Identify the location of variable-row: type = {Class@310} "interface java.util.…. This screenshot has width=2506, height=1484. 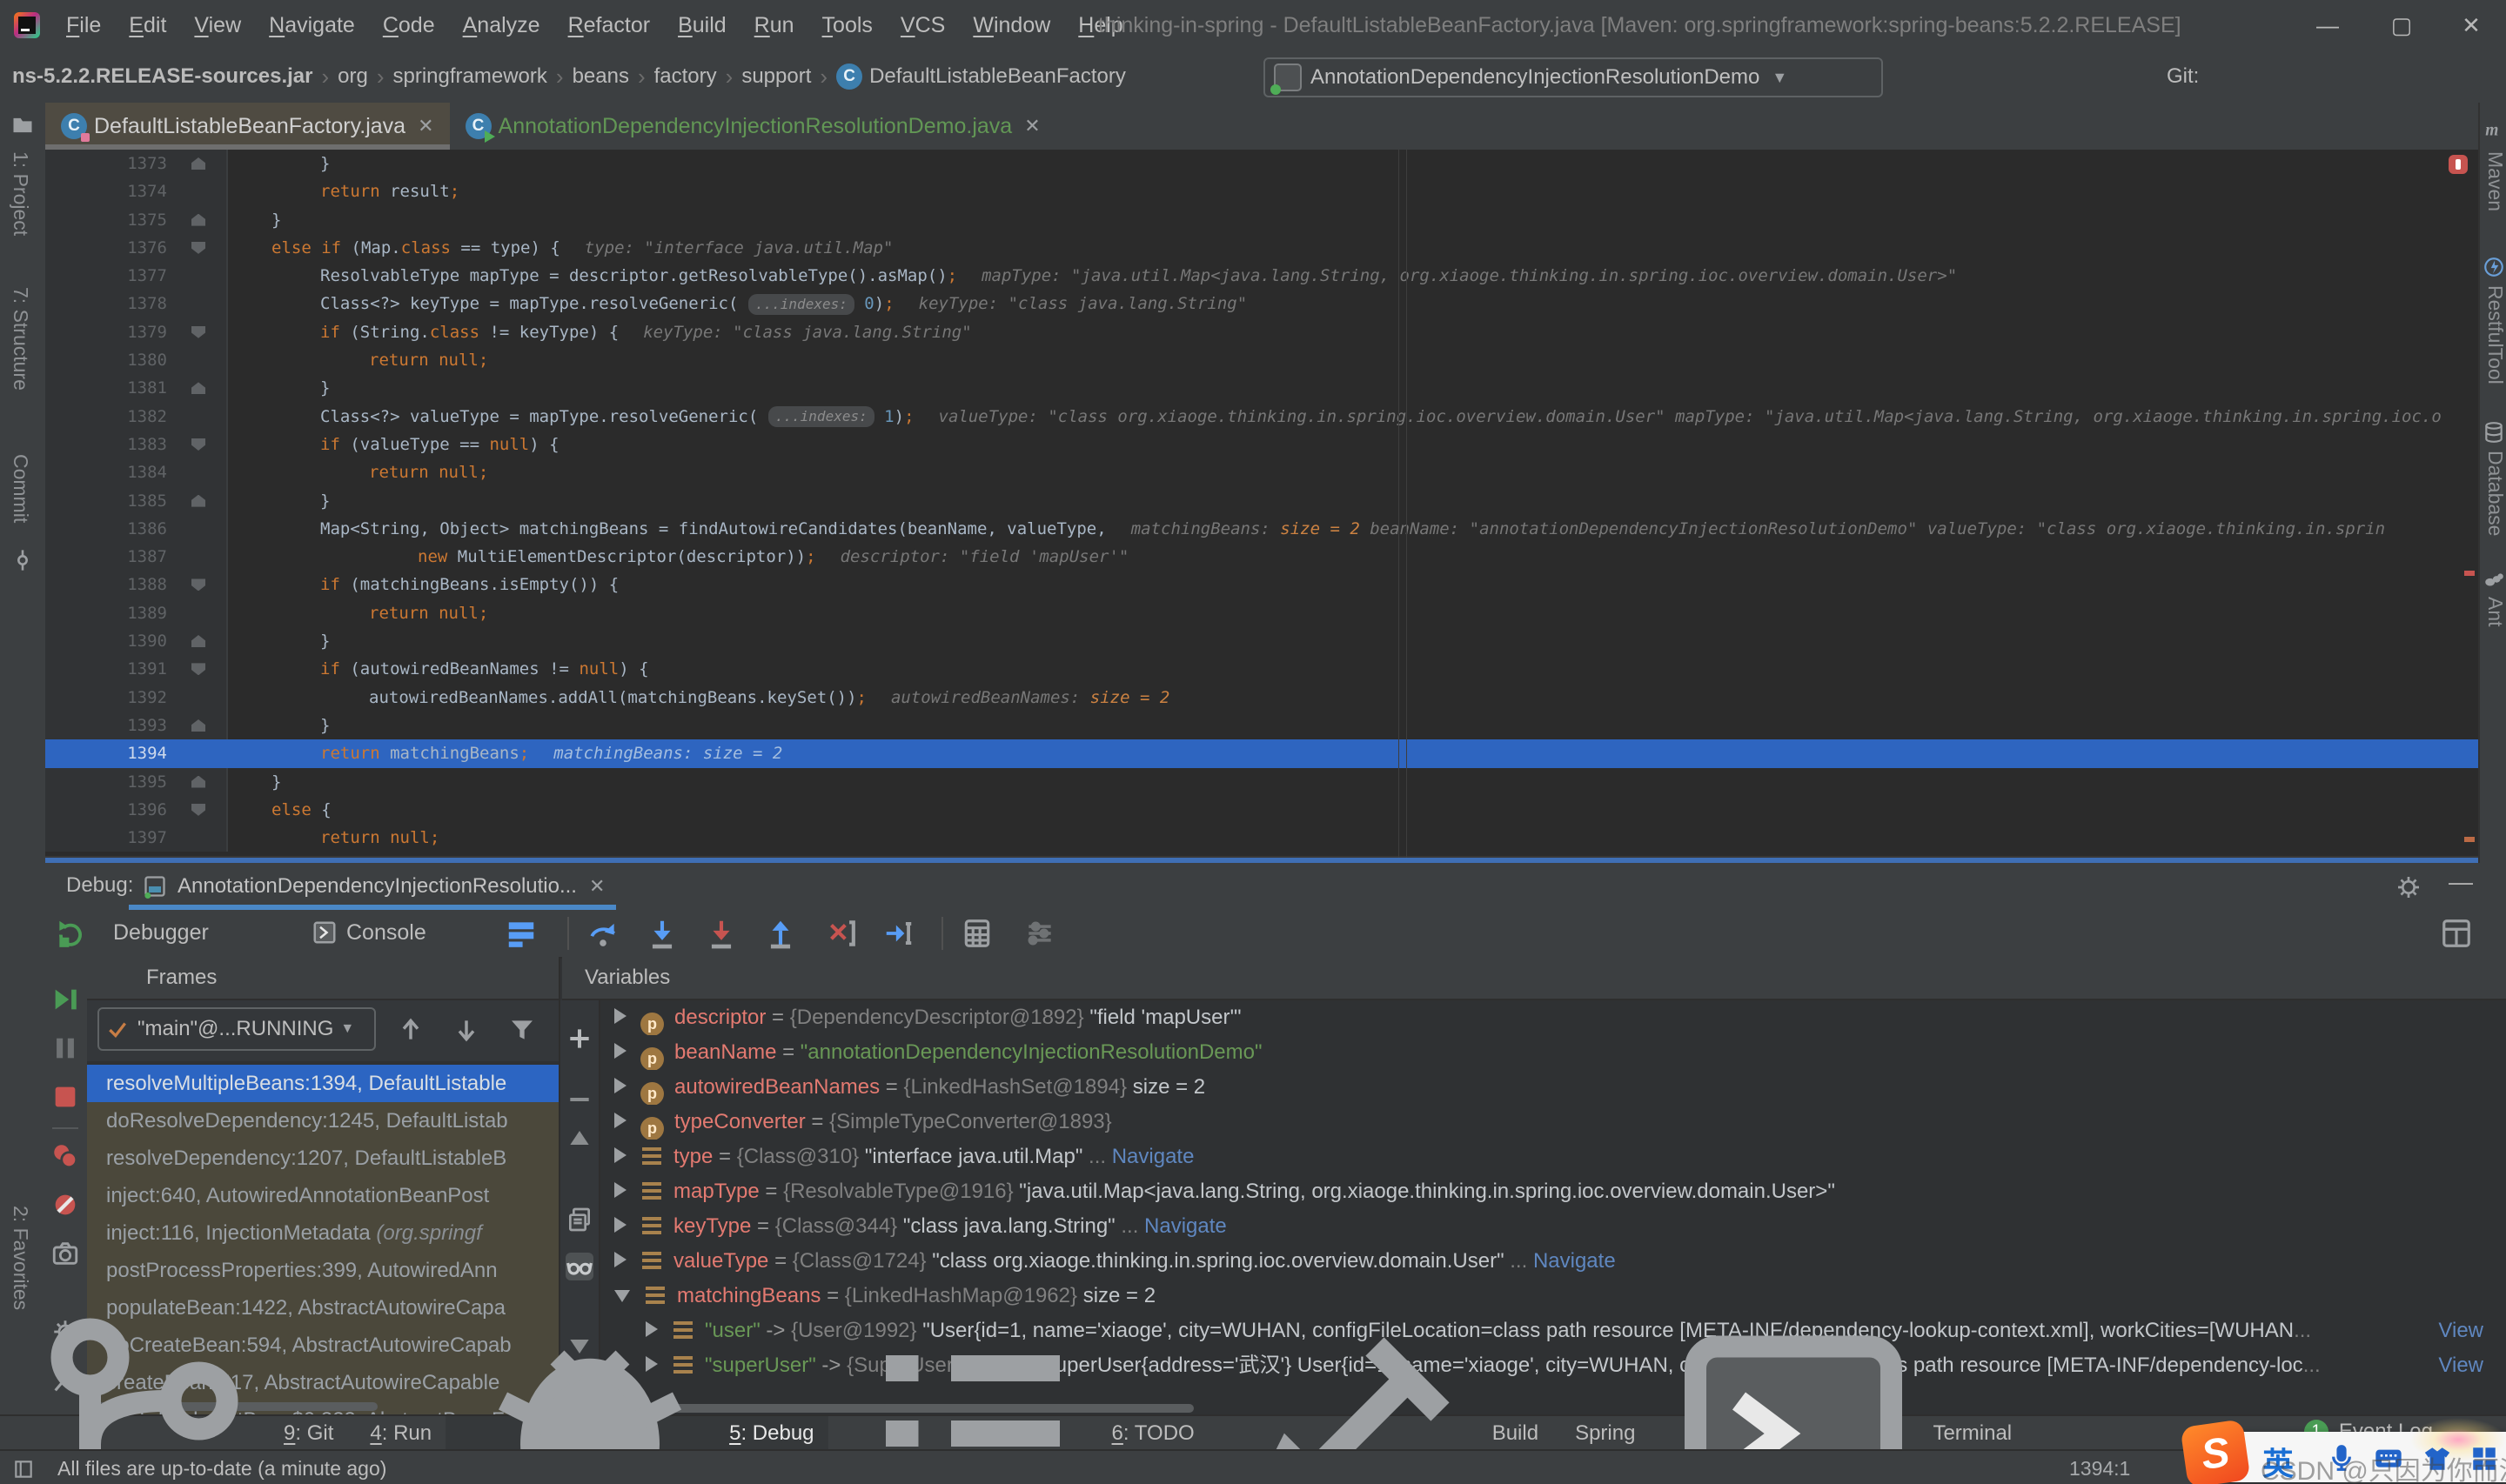
(1553, 1157).